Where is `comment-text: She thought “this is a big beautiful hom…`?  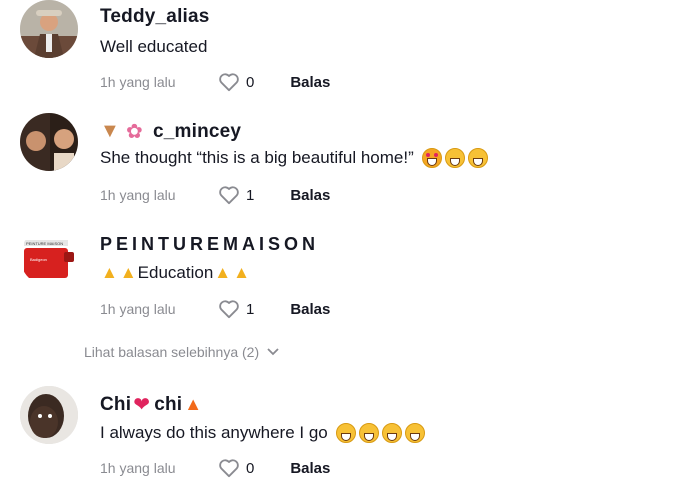
comment-text: She thought “this is a big beautiful hom… is located at coordinates (294, 158).